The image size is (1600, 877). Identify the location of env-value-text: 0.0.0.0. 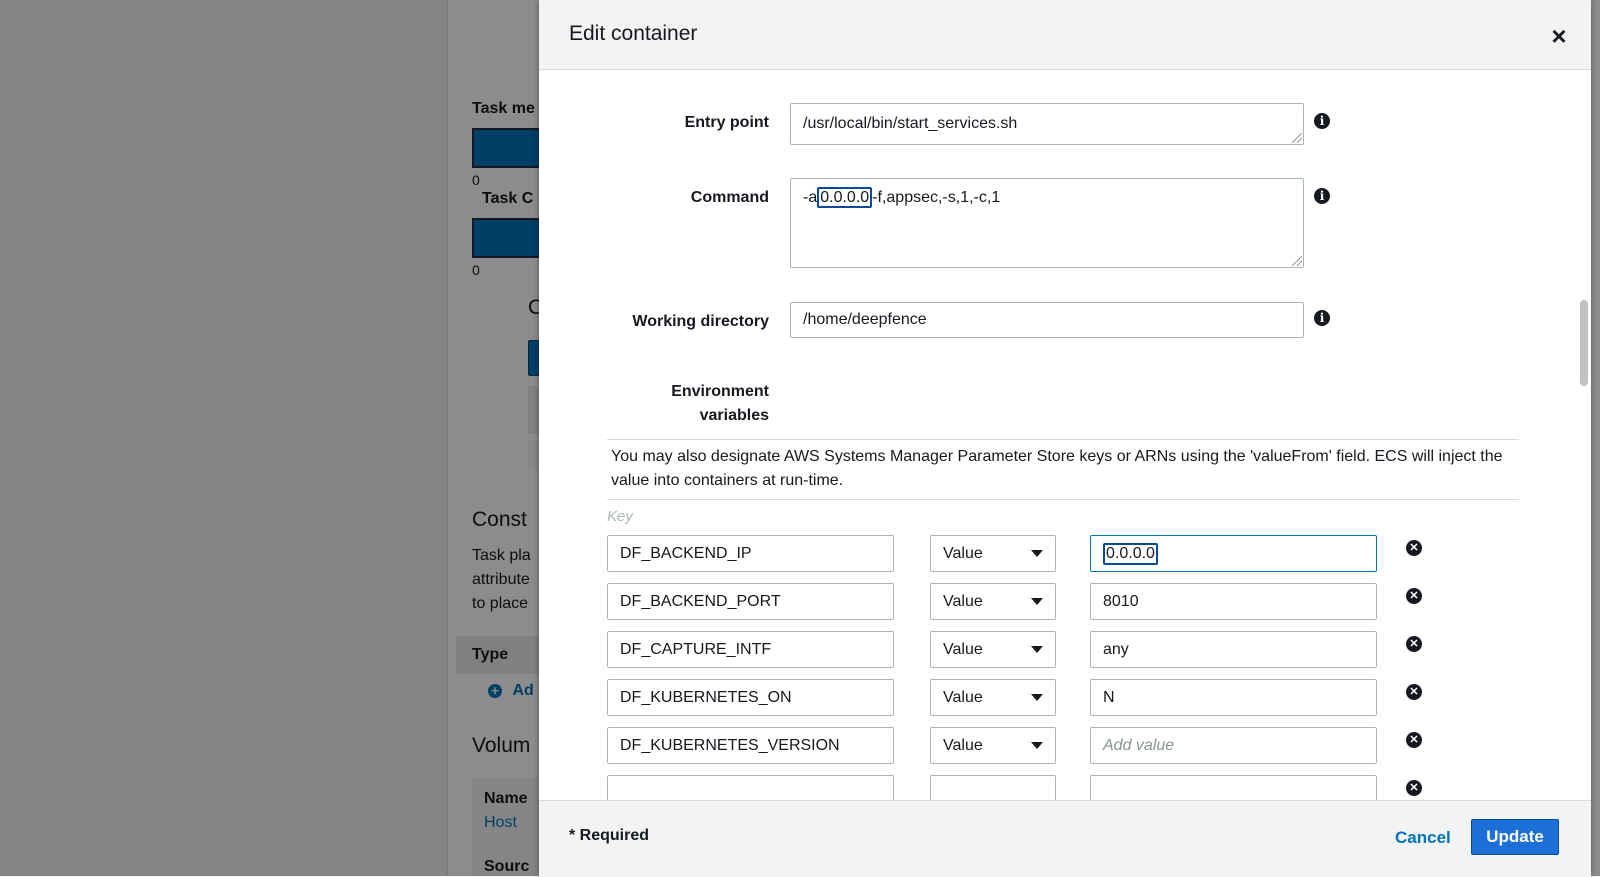
(1130, 553).